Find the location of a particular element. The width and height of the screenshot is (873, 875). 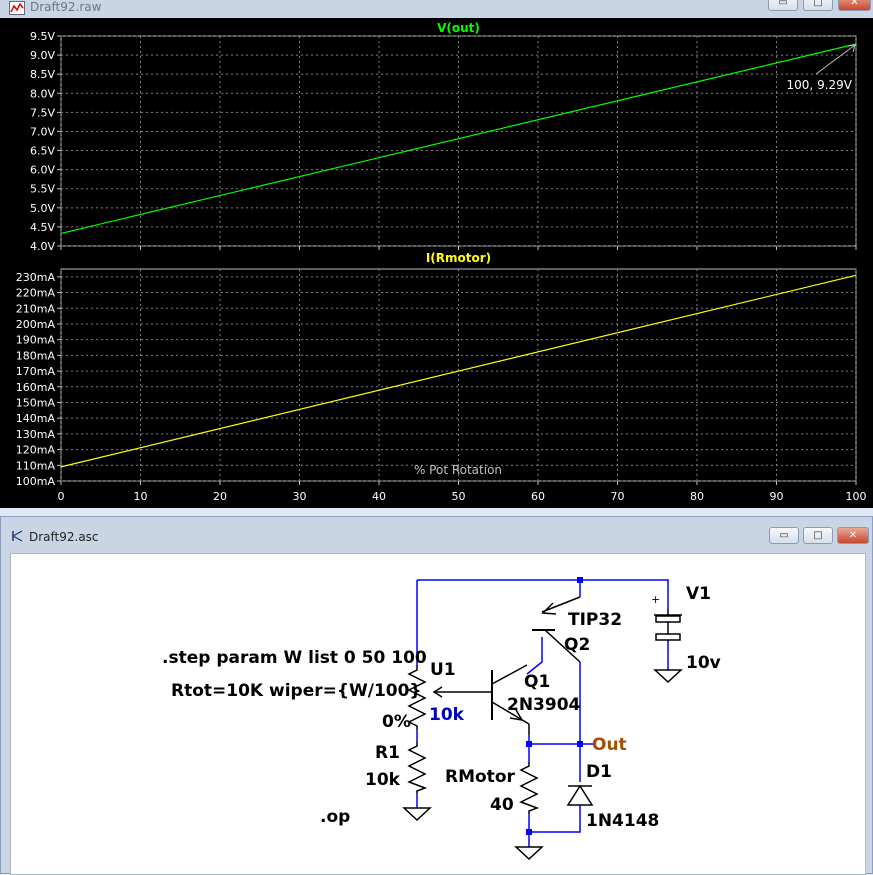

vout-title: V(out) is located at coordinates (458, 28).